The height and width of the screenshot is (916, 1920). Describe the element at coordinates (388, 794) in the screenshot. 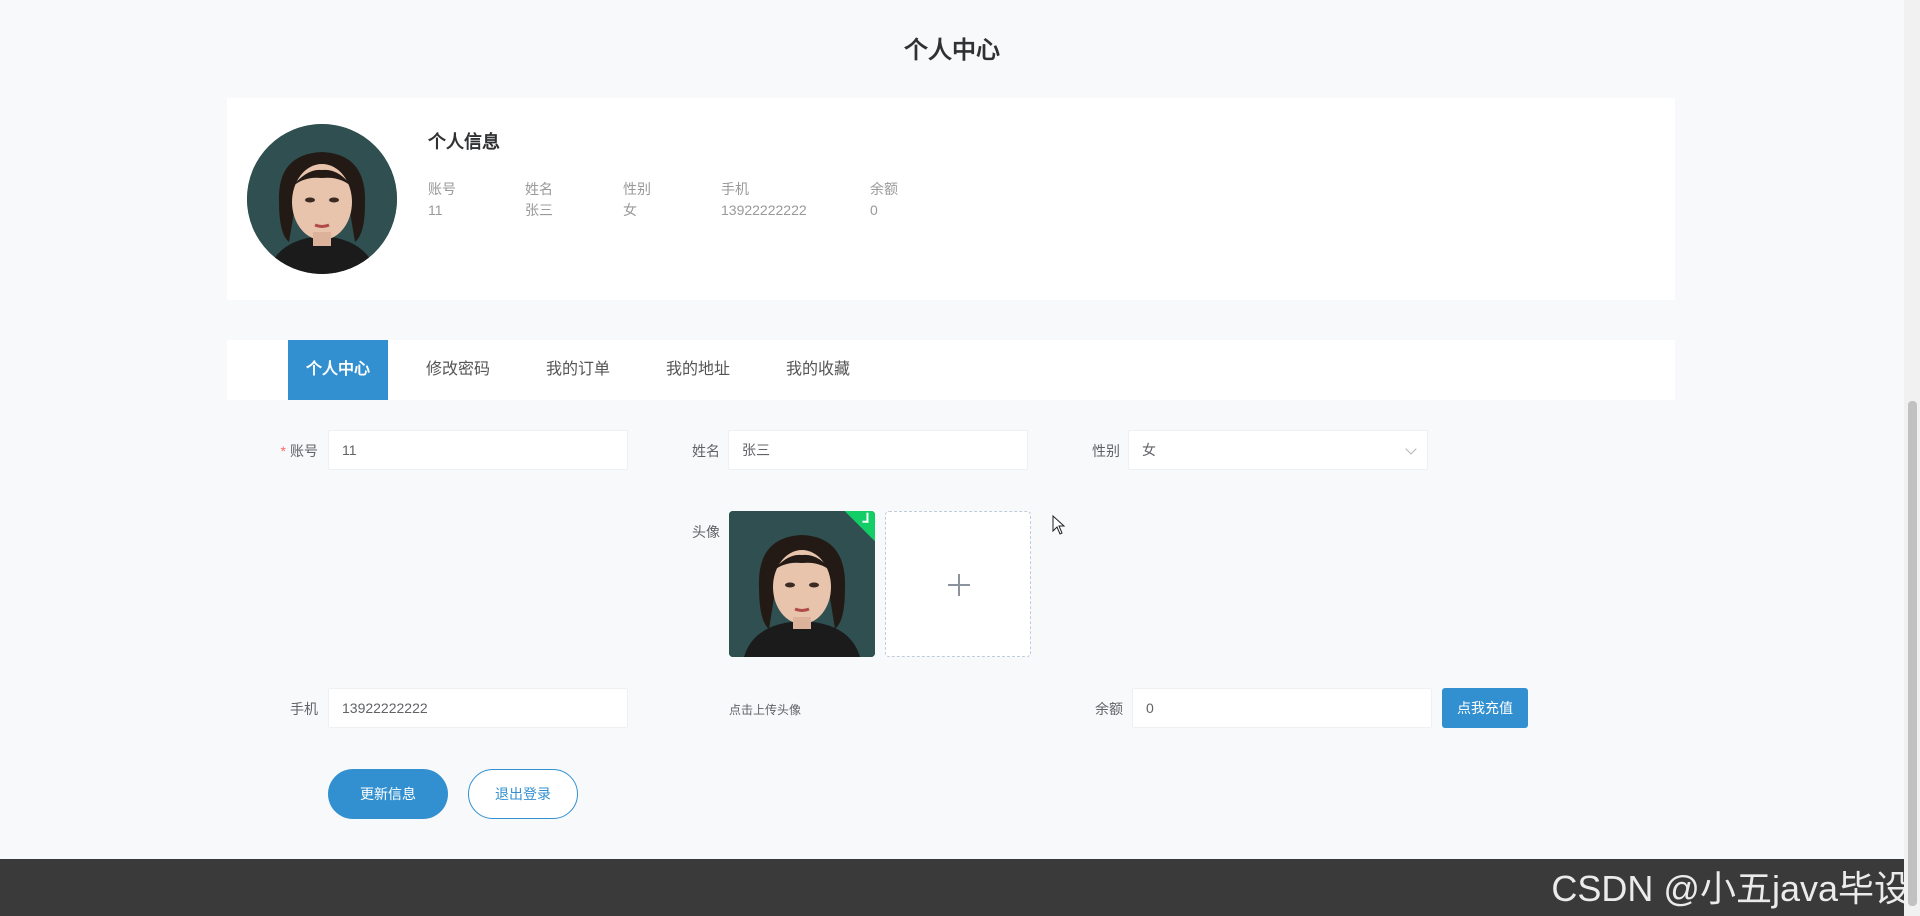

I see `update-info-button: 更新信息` at that location.